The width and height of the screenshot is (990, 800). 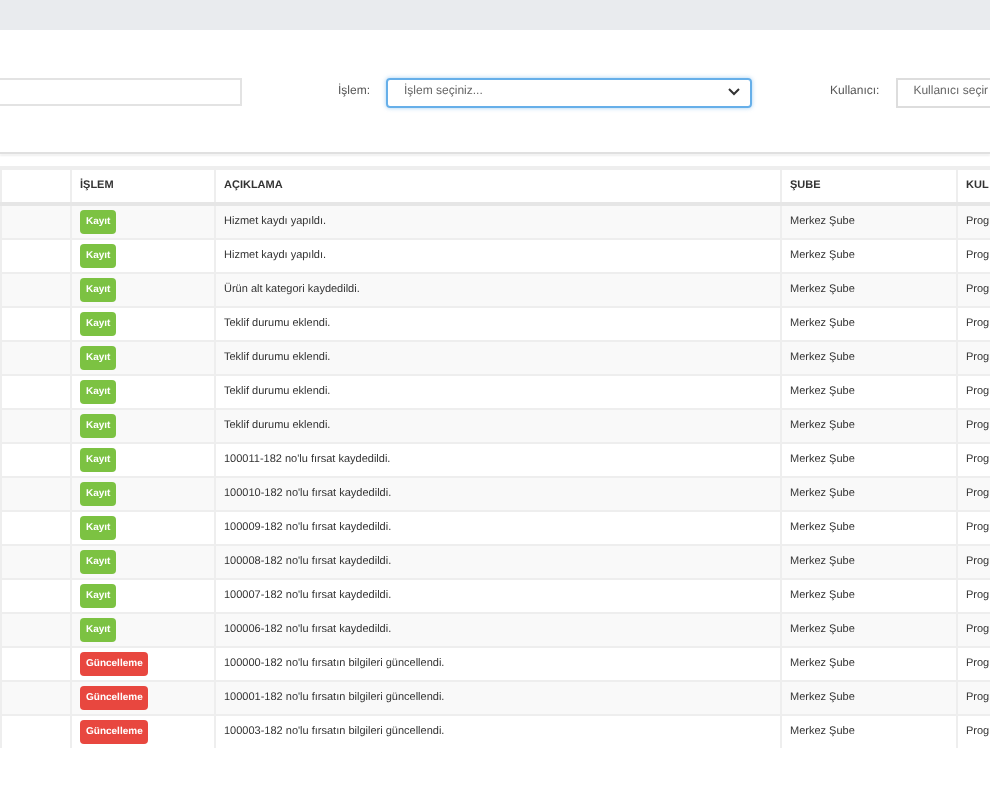 What do you see at coordinates (121, 92) in the screenshot?
I see `search-field` at bounding box center [121, 92].